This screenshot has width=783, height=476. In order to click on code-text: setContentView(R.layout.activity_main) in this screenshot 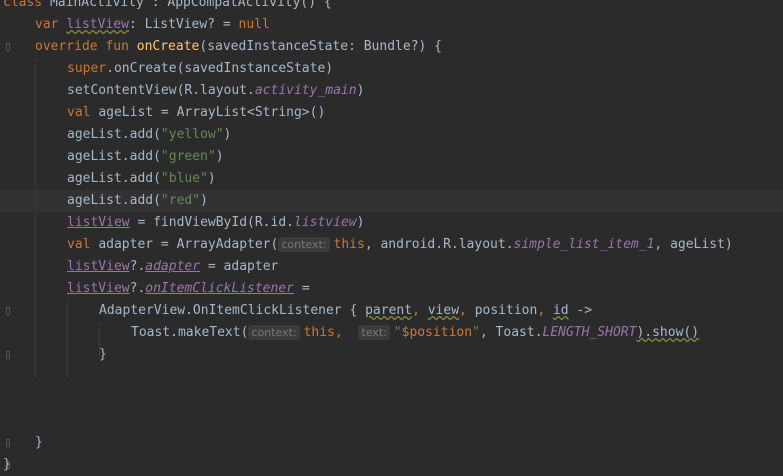, I will do `click(215, 91)`.